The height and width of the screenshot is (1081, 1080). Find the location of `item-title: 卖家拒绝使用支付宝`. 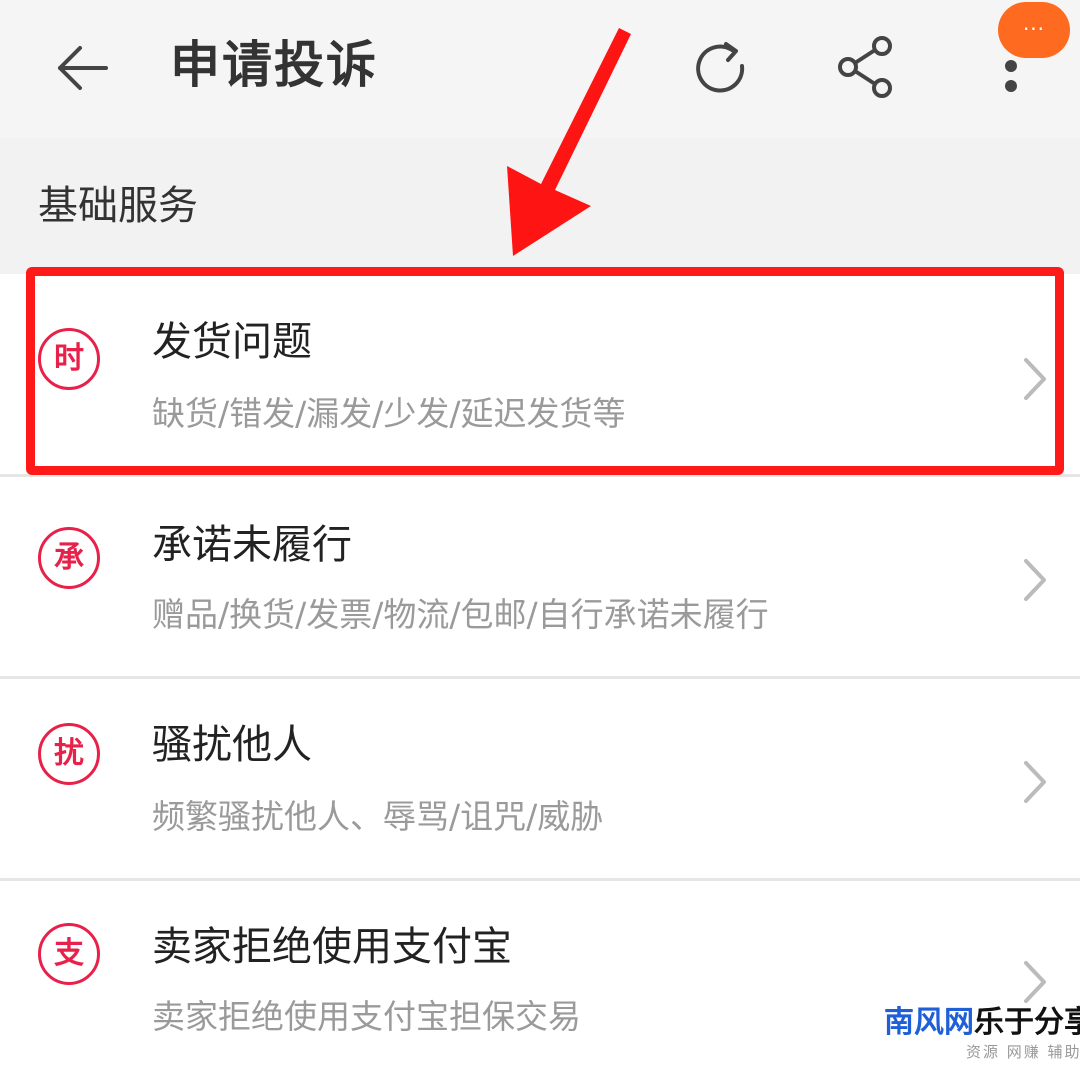

item-title: 卖家拒绝使用支付宝 is located at coordinates (332, 947).